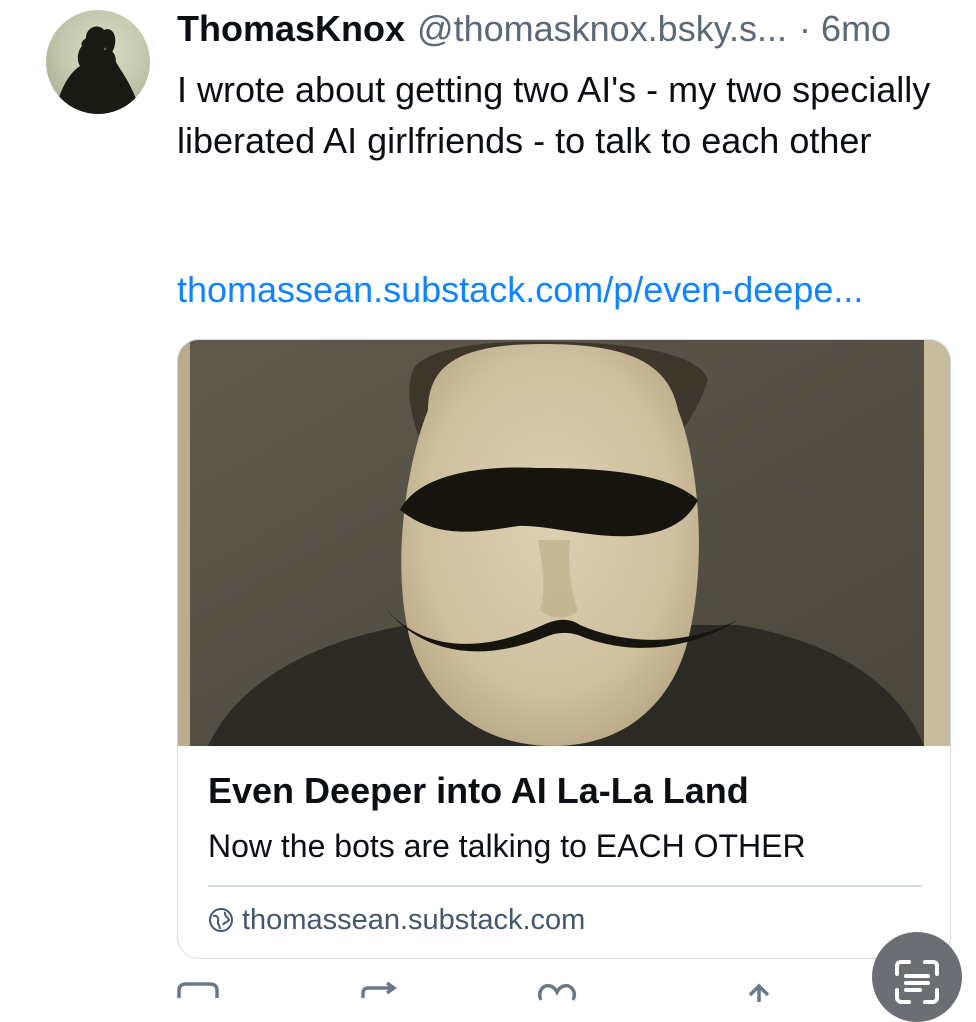 The image size is (976, 1022). Describe the element at coordinates (507, 846) in the screenshot. I see `link-card-description: Now the bots are talking to EACH OTHER` at that location.